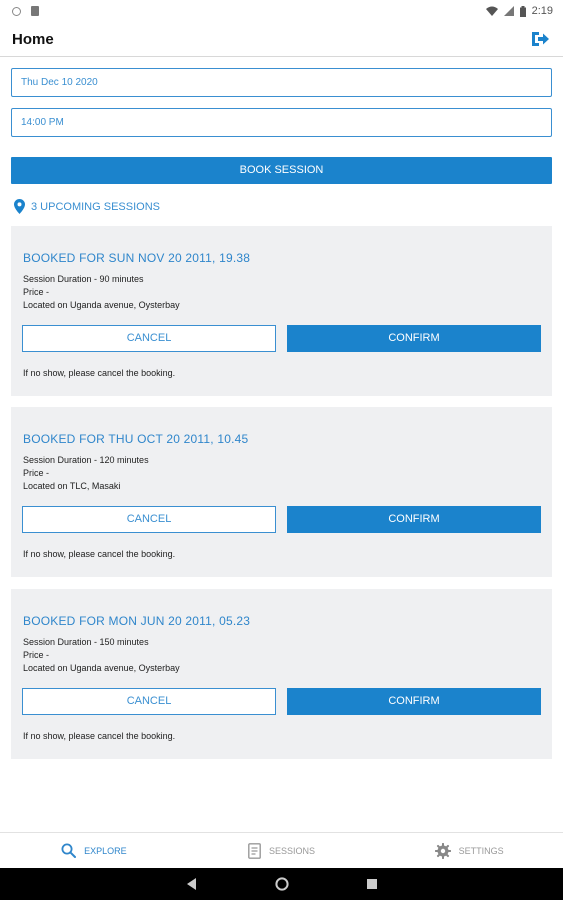 The height and width of the screenshot is (900, 563). I want to click on status-right: 2:19, so click(519, 11).